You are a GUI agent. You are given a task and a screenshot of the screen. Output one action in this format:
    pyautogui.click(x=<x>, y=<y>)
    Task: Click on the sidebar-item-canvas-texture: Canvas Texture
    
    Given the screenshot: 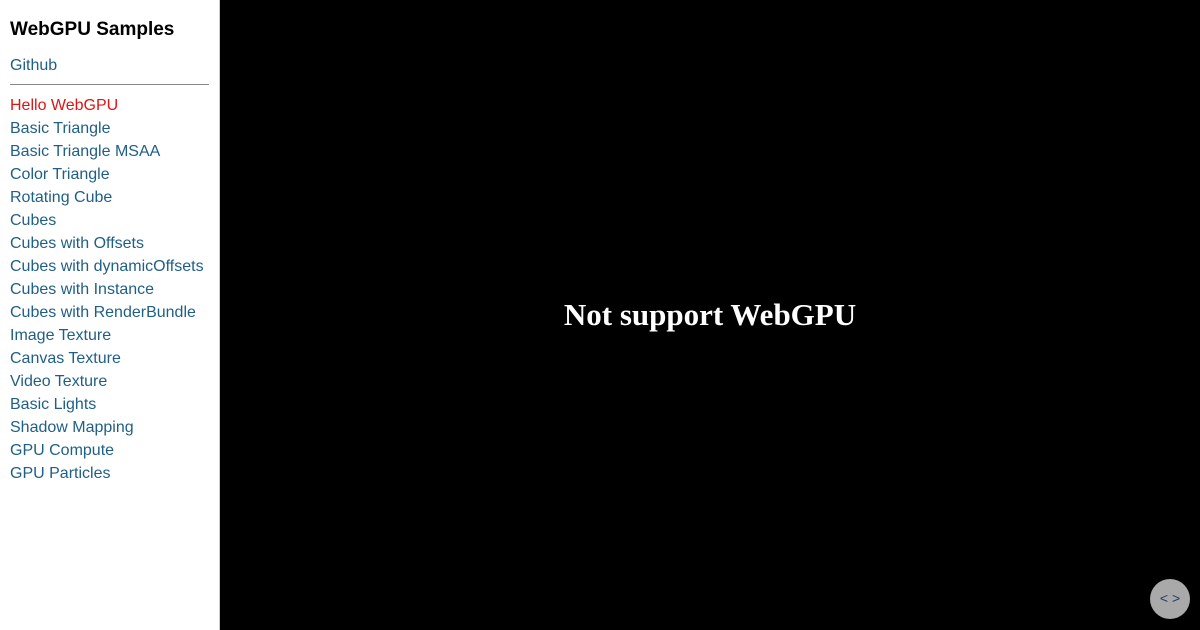 What is the action you would take?
    pyautogui.click(x=109, y=358)
    